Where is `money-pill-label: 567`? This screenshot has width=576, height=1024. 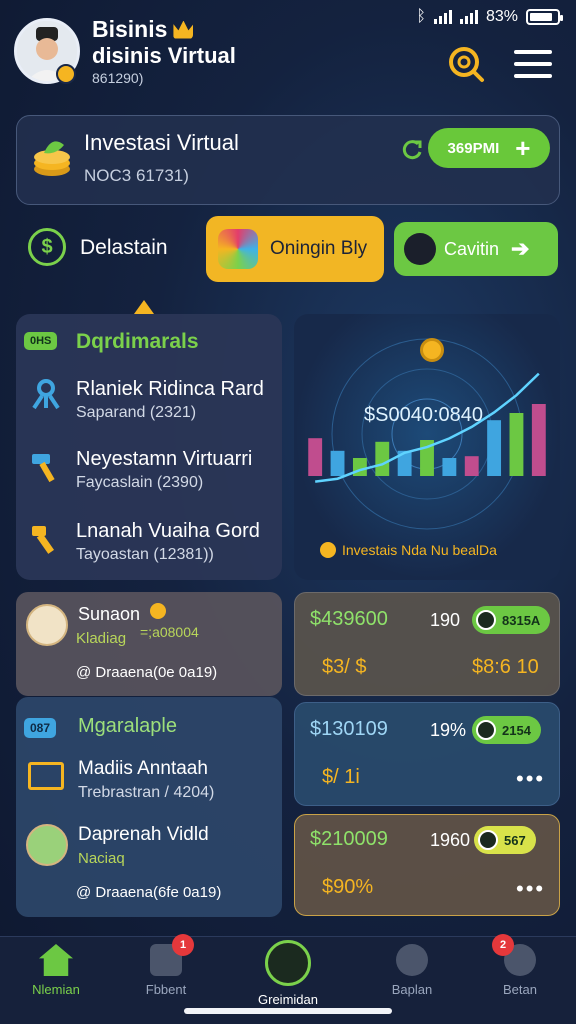 money-pill-label: 567 is located at coordinates (515, 840).